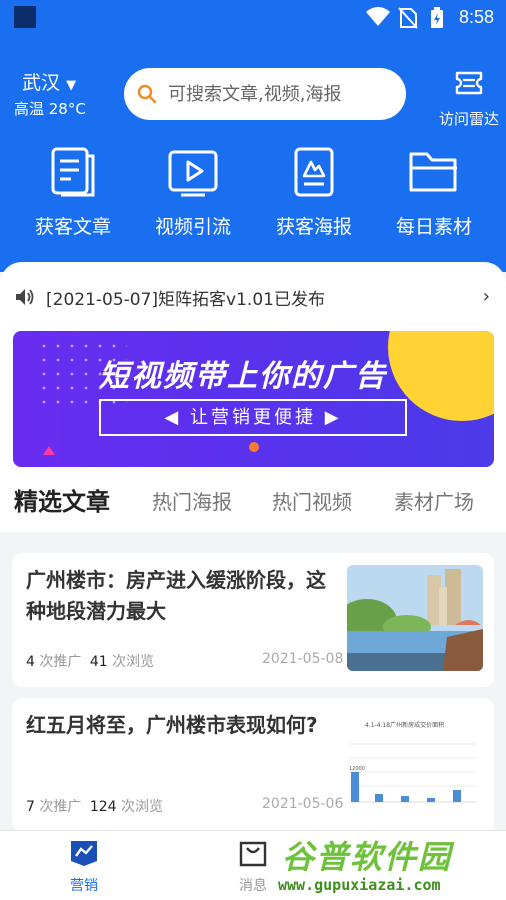 This screenshot has height=900, width=506. What do you see at coordinates (185, 300) in the screenshot?
I see `notice-text: [2021-05-07]矩阵拓客v1.01已发布` at bounding box center [185, 300].